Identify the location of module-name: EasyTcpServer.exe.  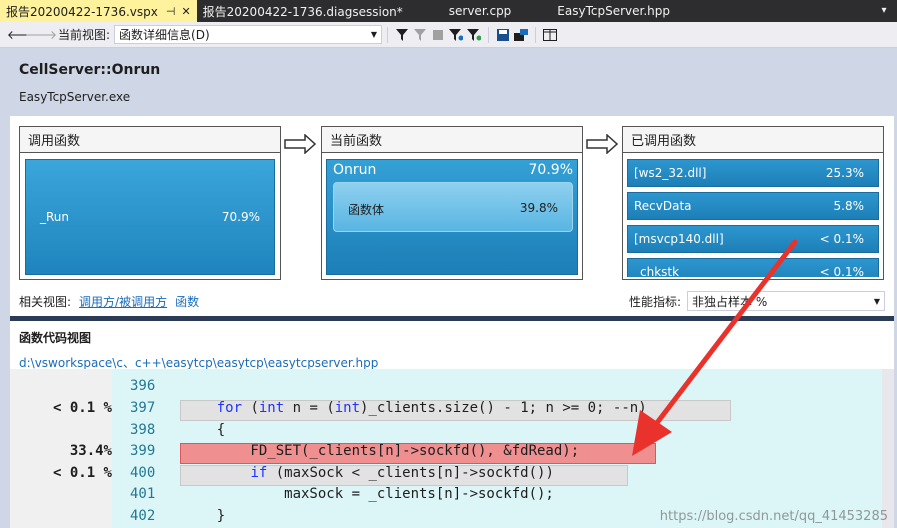
(75, 97).